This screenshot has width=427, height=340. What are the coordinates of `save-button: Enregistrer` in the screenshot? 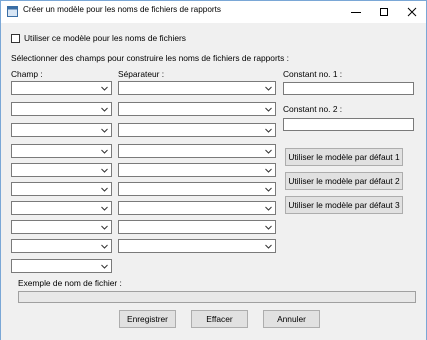 It's located at (147, 319).